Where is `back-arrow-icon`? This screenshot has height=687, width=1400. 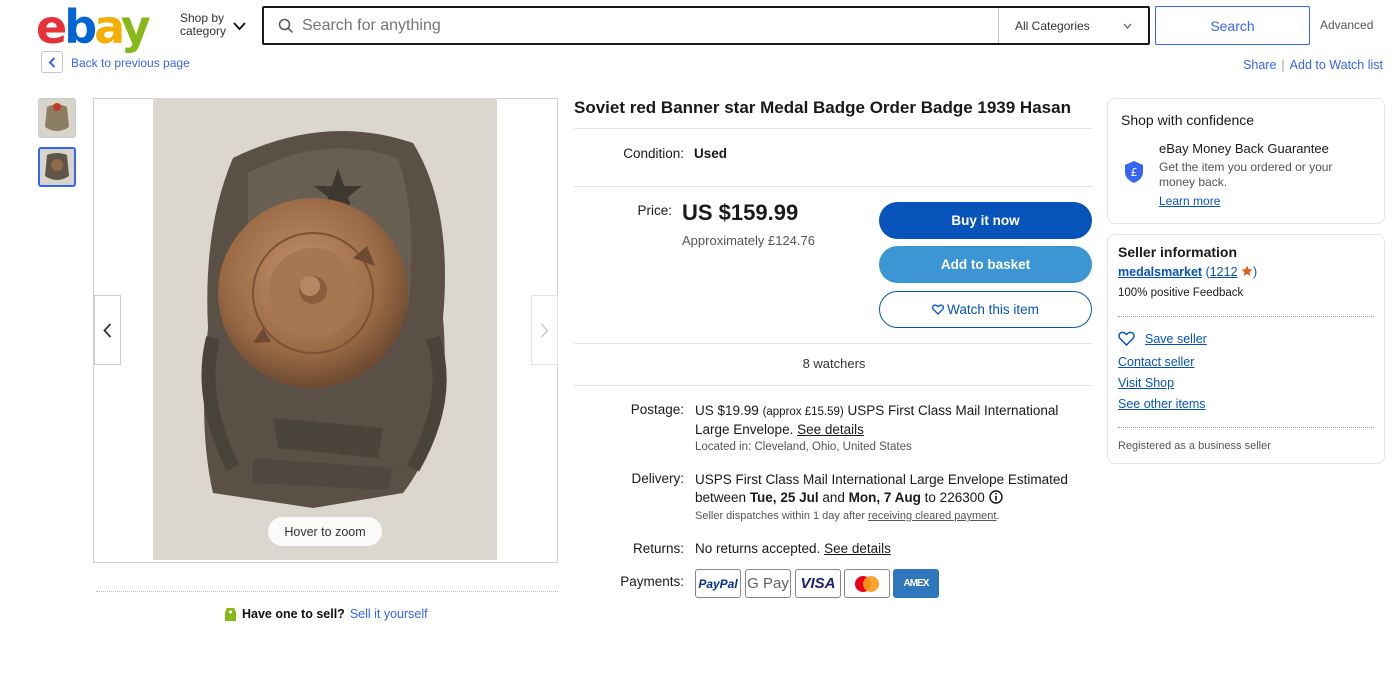 back-arrow-icon is located at coordinates (52, 62).